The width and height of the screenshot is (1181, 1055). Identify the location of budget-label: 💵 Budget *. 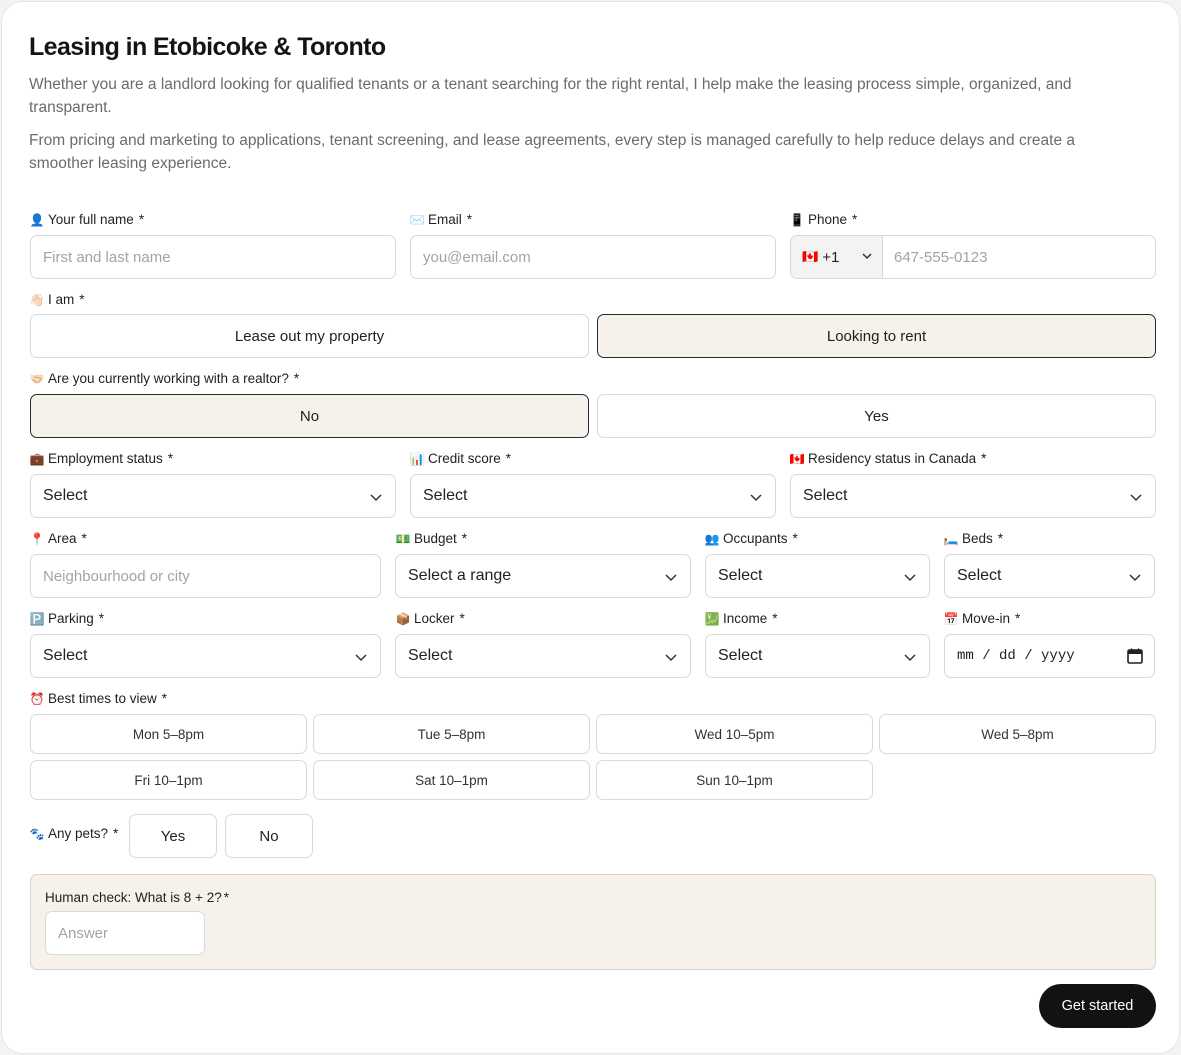
(431, 538).